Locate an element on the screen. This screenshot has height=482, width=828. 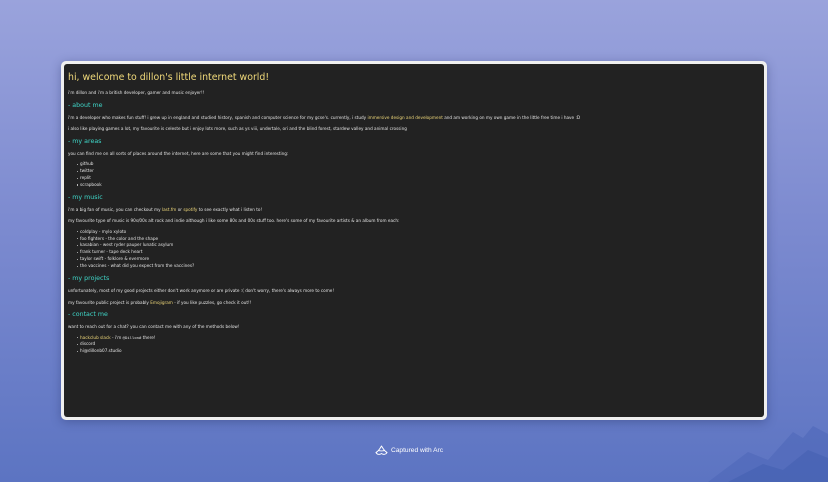
arc-logo-icon is located at coordinates (381, 450).